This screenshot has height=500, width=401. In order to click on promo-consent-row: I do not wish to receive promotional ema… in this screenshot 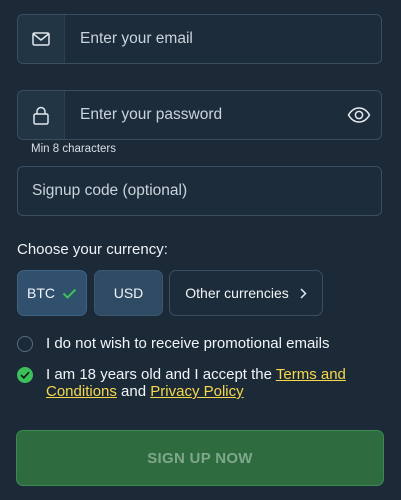, I will do `click(173, 343)`.